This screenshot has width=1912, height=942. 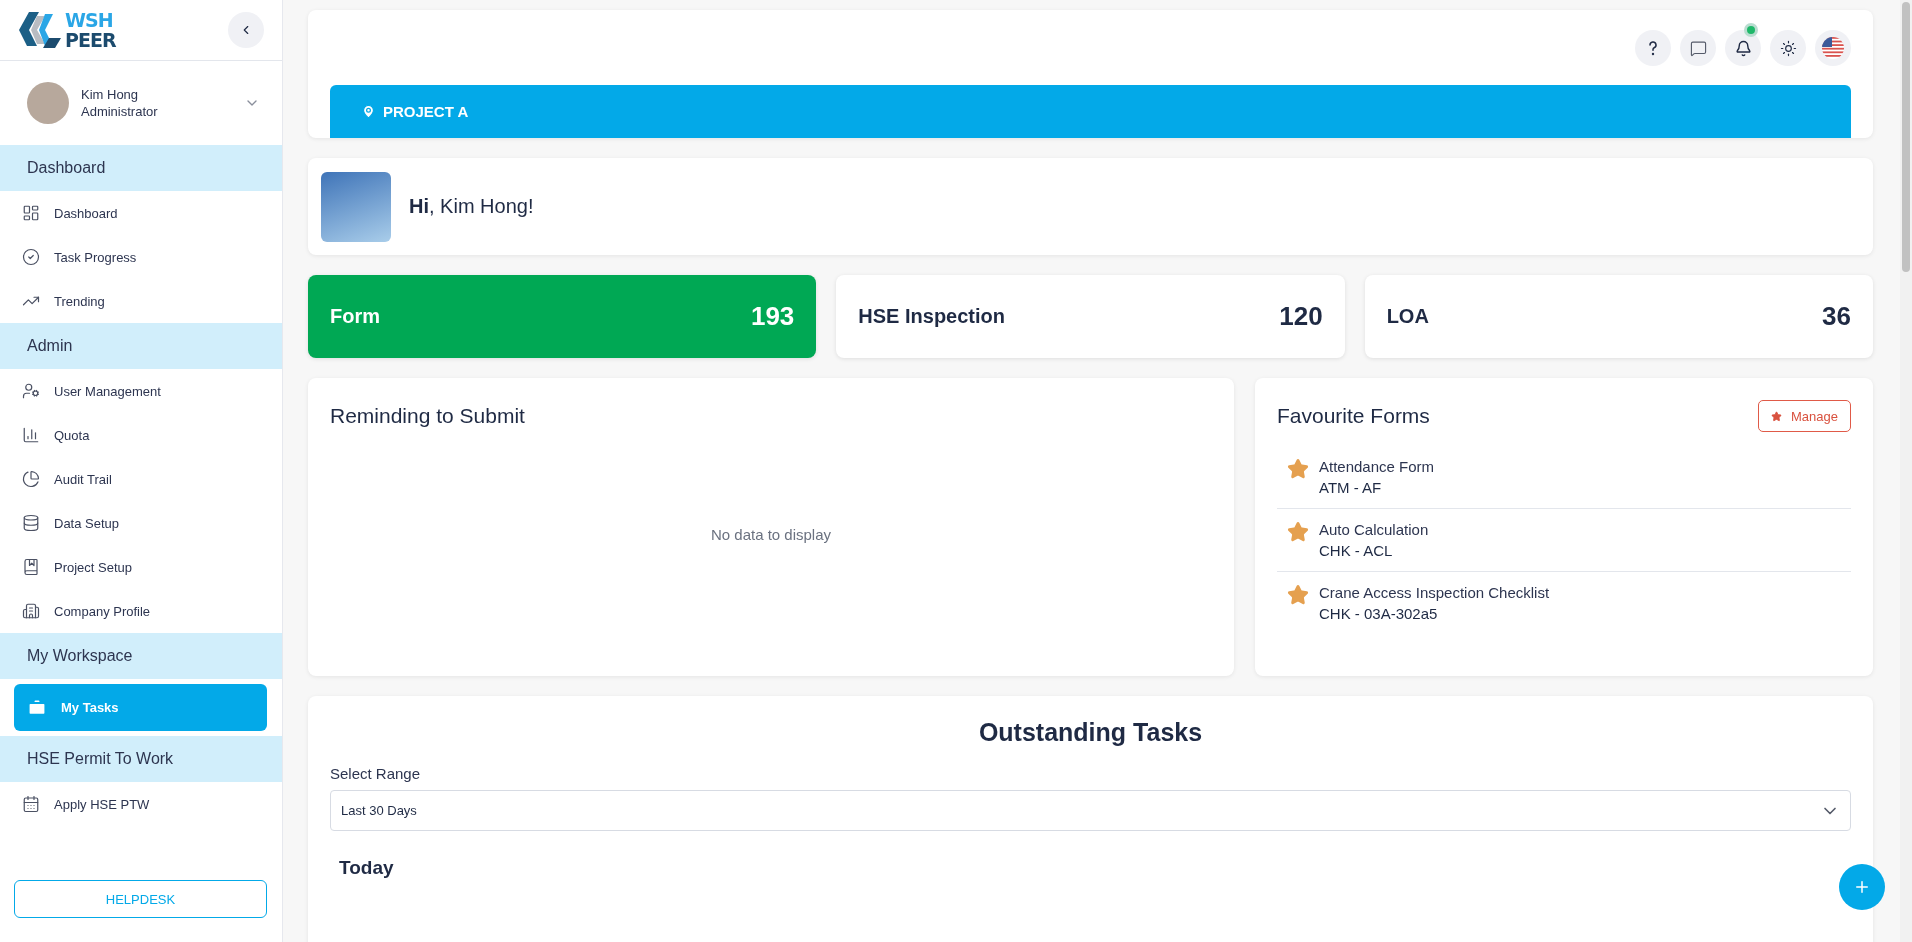 What do you see at coordinates (40, 30) in the screenshot?
I see `logo-mark-icon` at bounding box center [40, 30].